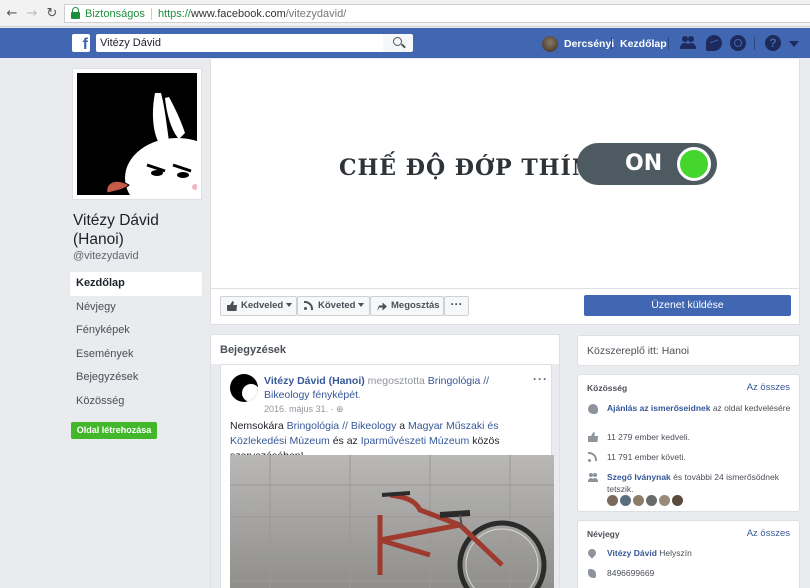 The width and height of the screenshot is (810, 588). Describe the element at coordinates (75, 12) in the screenshot. I see `lock-icon` at that location.